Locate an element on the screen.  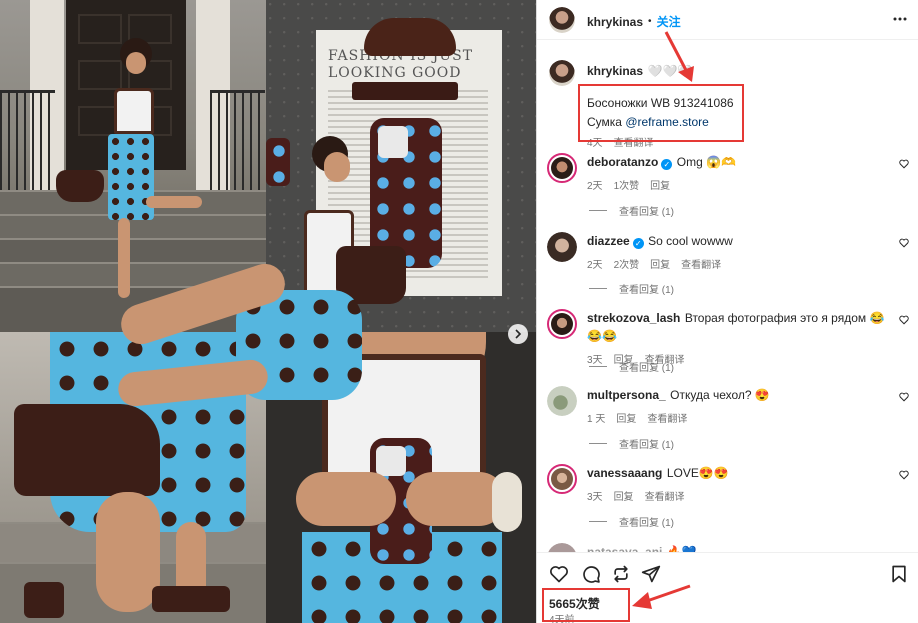
comment-icon is located at coordinates (591, 574).